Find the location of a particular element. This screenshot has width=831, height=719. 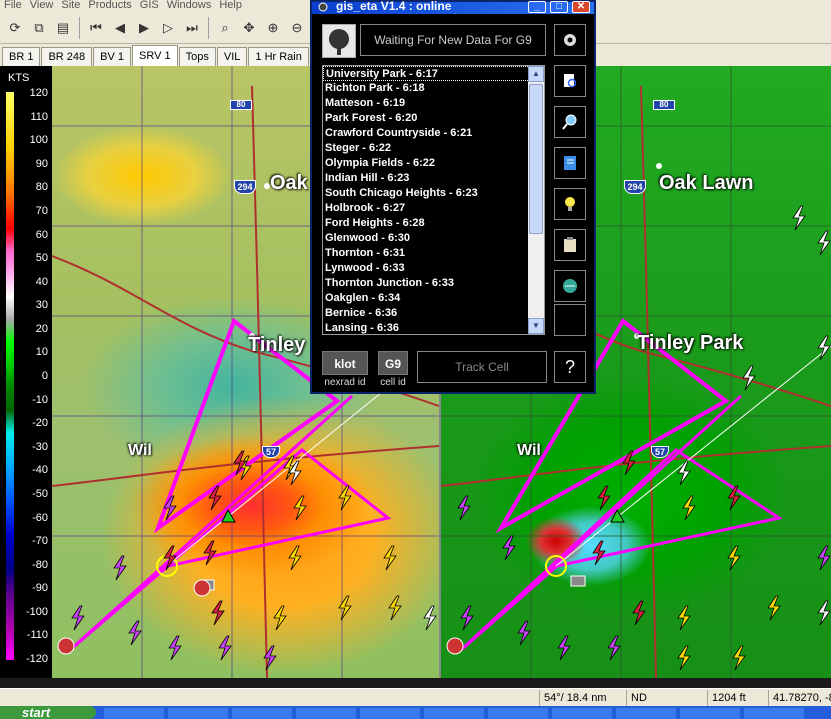

status-nd: ND is located at coordinates (666, 698).